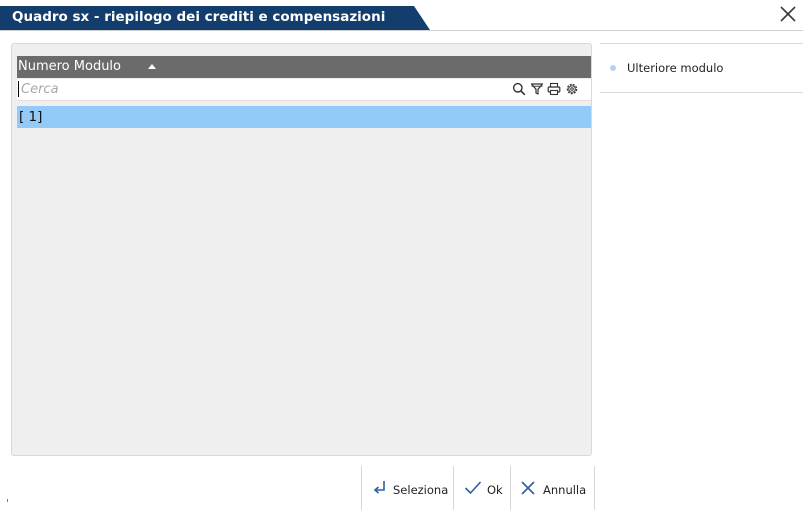 The height and width of the screenshot is (510, 803). Describe the element at coordinates (495, 490) in the screenshot. I see `ok-label: Ok` at that location.